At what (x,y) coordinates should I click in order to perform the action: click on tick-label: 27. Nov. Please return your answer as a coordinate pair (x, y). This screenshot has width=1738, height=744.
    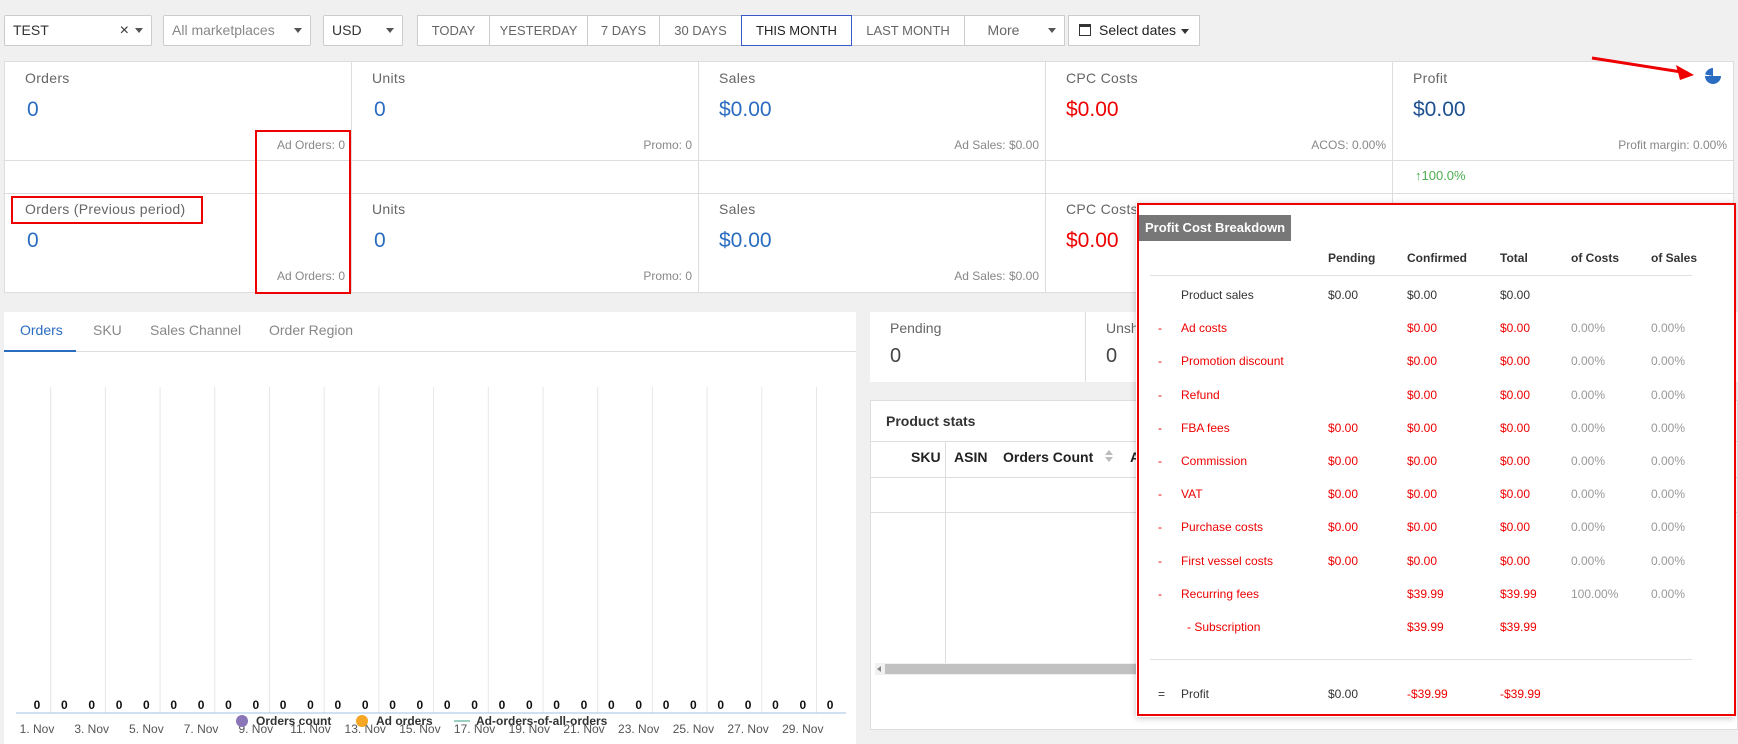
    Looking at the image, I should click on (747, 729).